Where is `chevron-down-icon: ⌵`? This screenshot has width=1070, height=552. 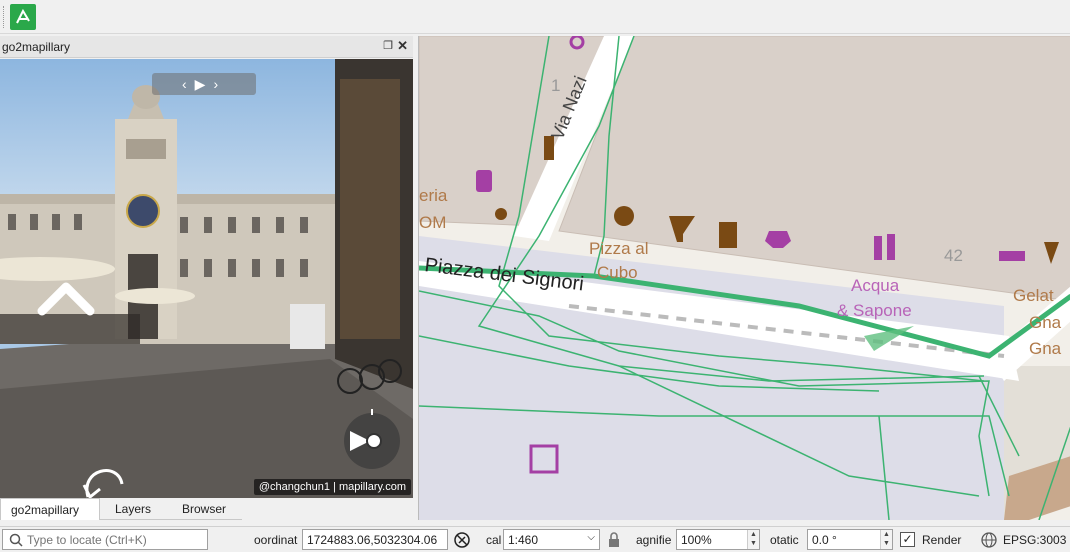
chevron-down-icon: ⌵ is located at coordinates (591, 537).